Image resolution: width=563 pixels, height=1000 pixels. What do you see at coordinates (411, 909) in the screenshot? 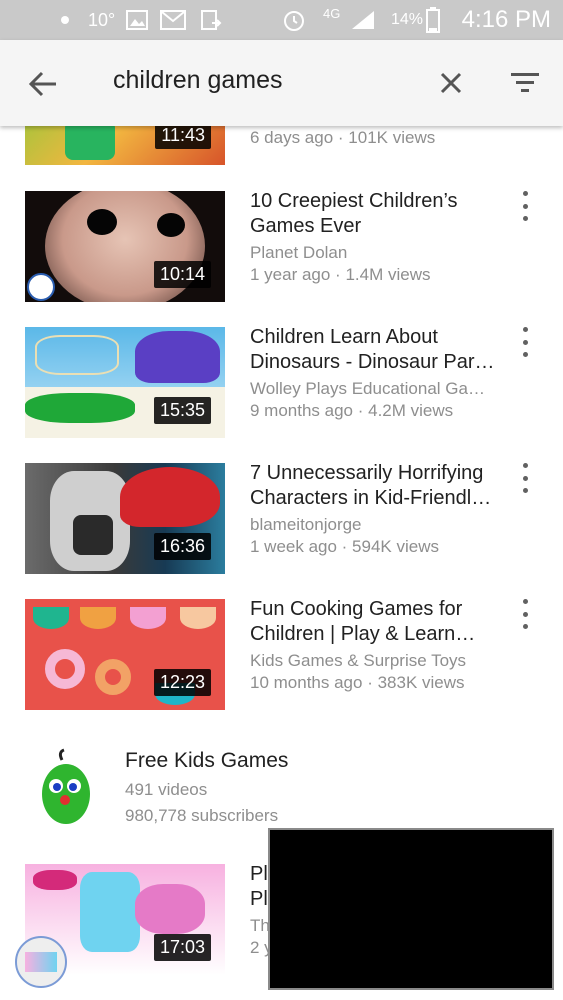
I see `mini-player` at bounding box center [411, 909].